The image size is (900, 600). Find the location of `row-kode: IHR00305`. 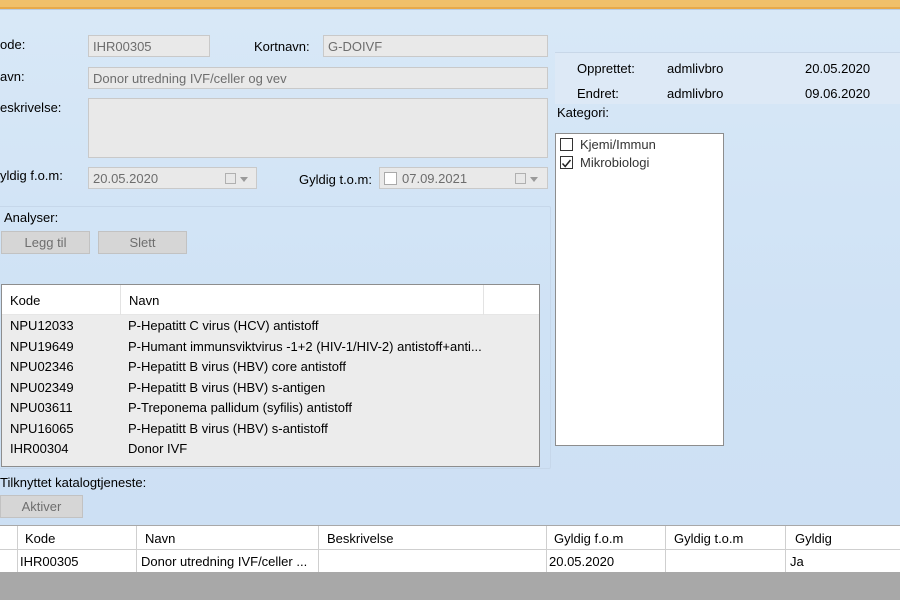

row-kode: IHR00305 is located at coordinates (49, 561).